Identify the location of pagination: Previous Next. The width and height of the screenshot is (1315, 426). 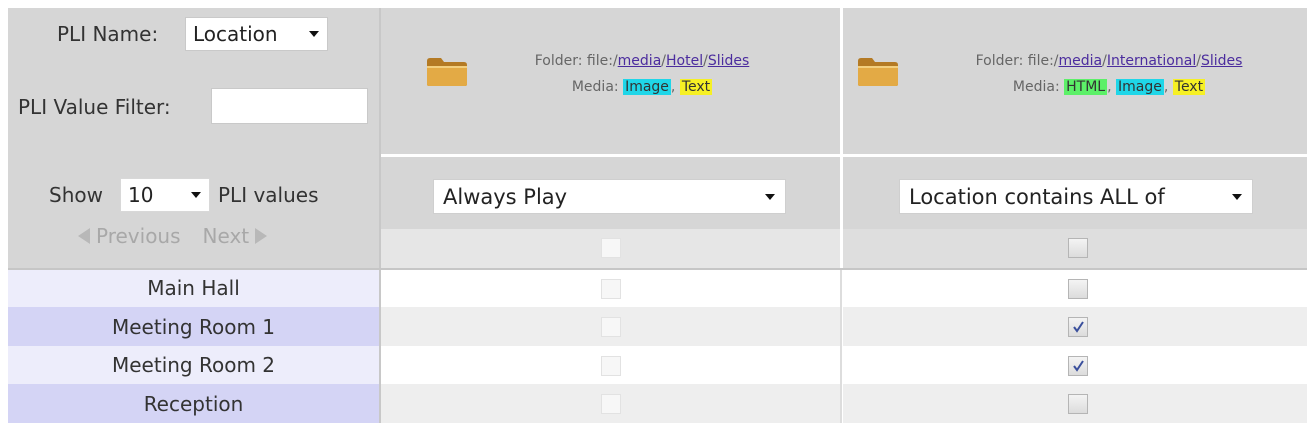
(173, 236).